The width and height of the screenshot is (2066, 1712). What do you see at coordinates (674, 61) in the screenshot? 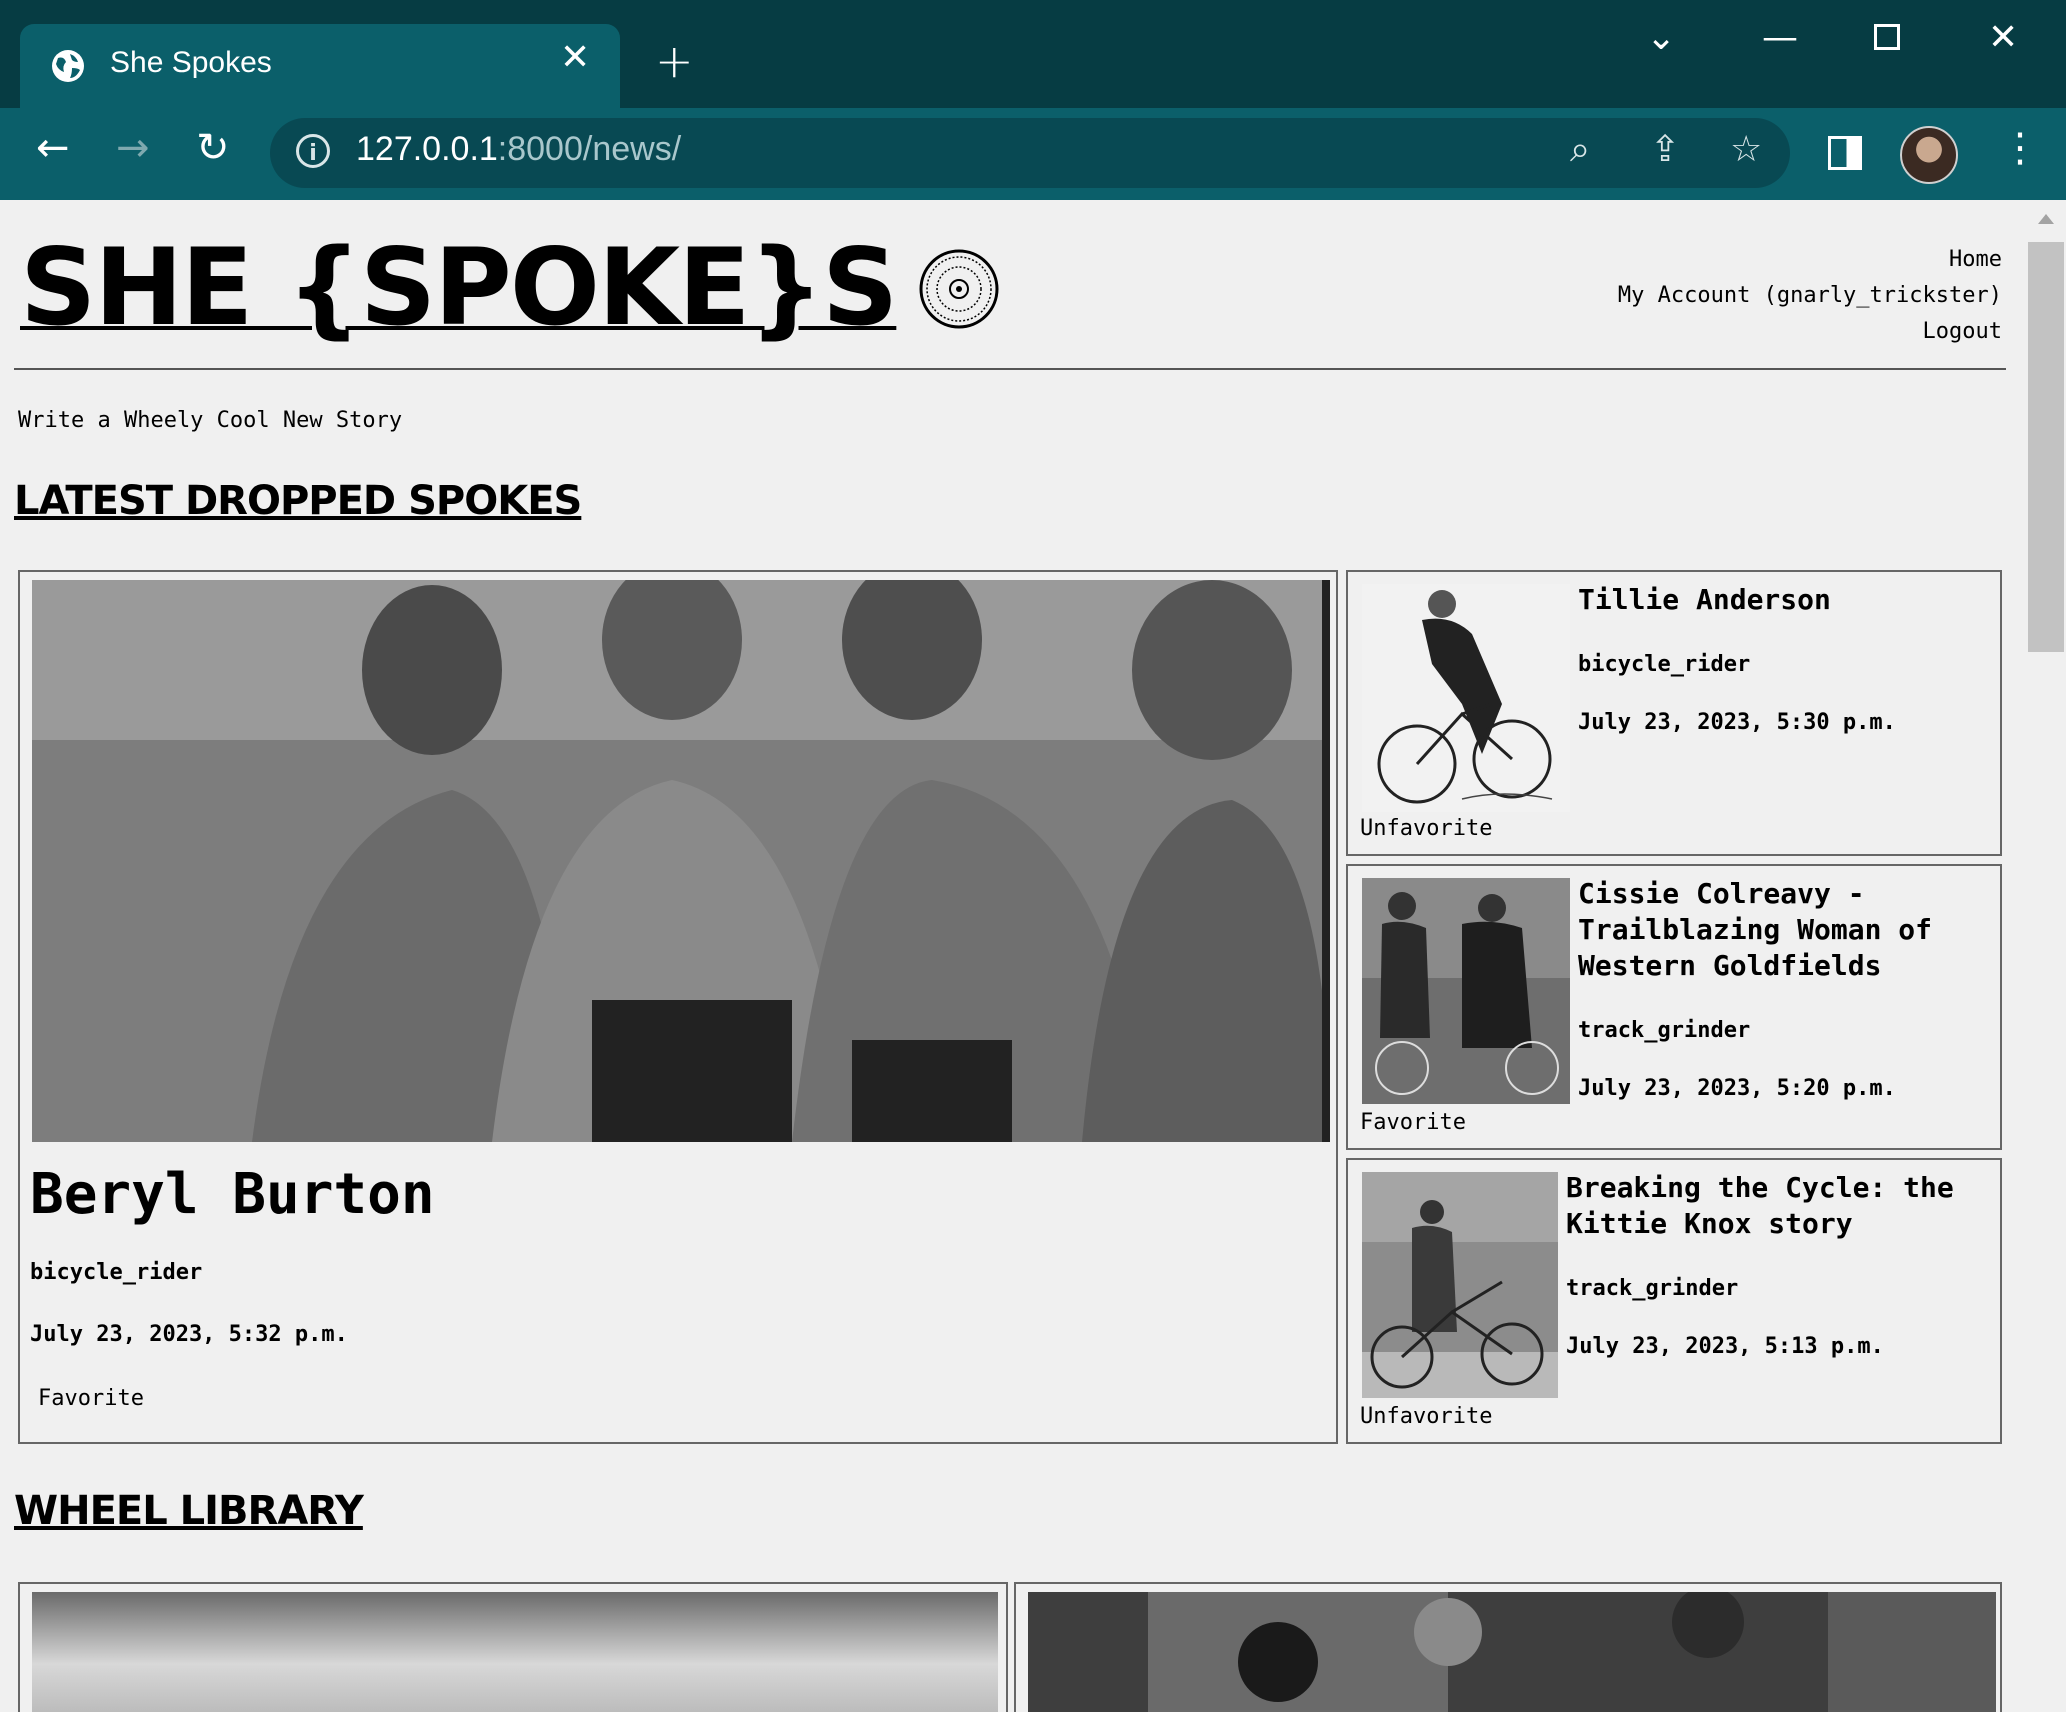
I see `new-tab-icon: +` at bounding box center [674, 61].